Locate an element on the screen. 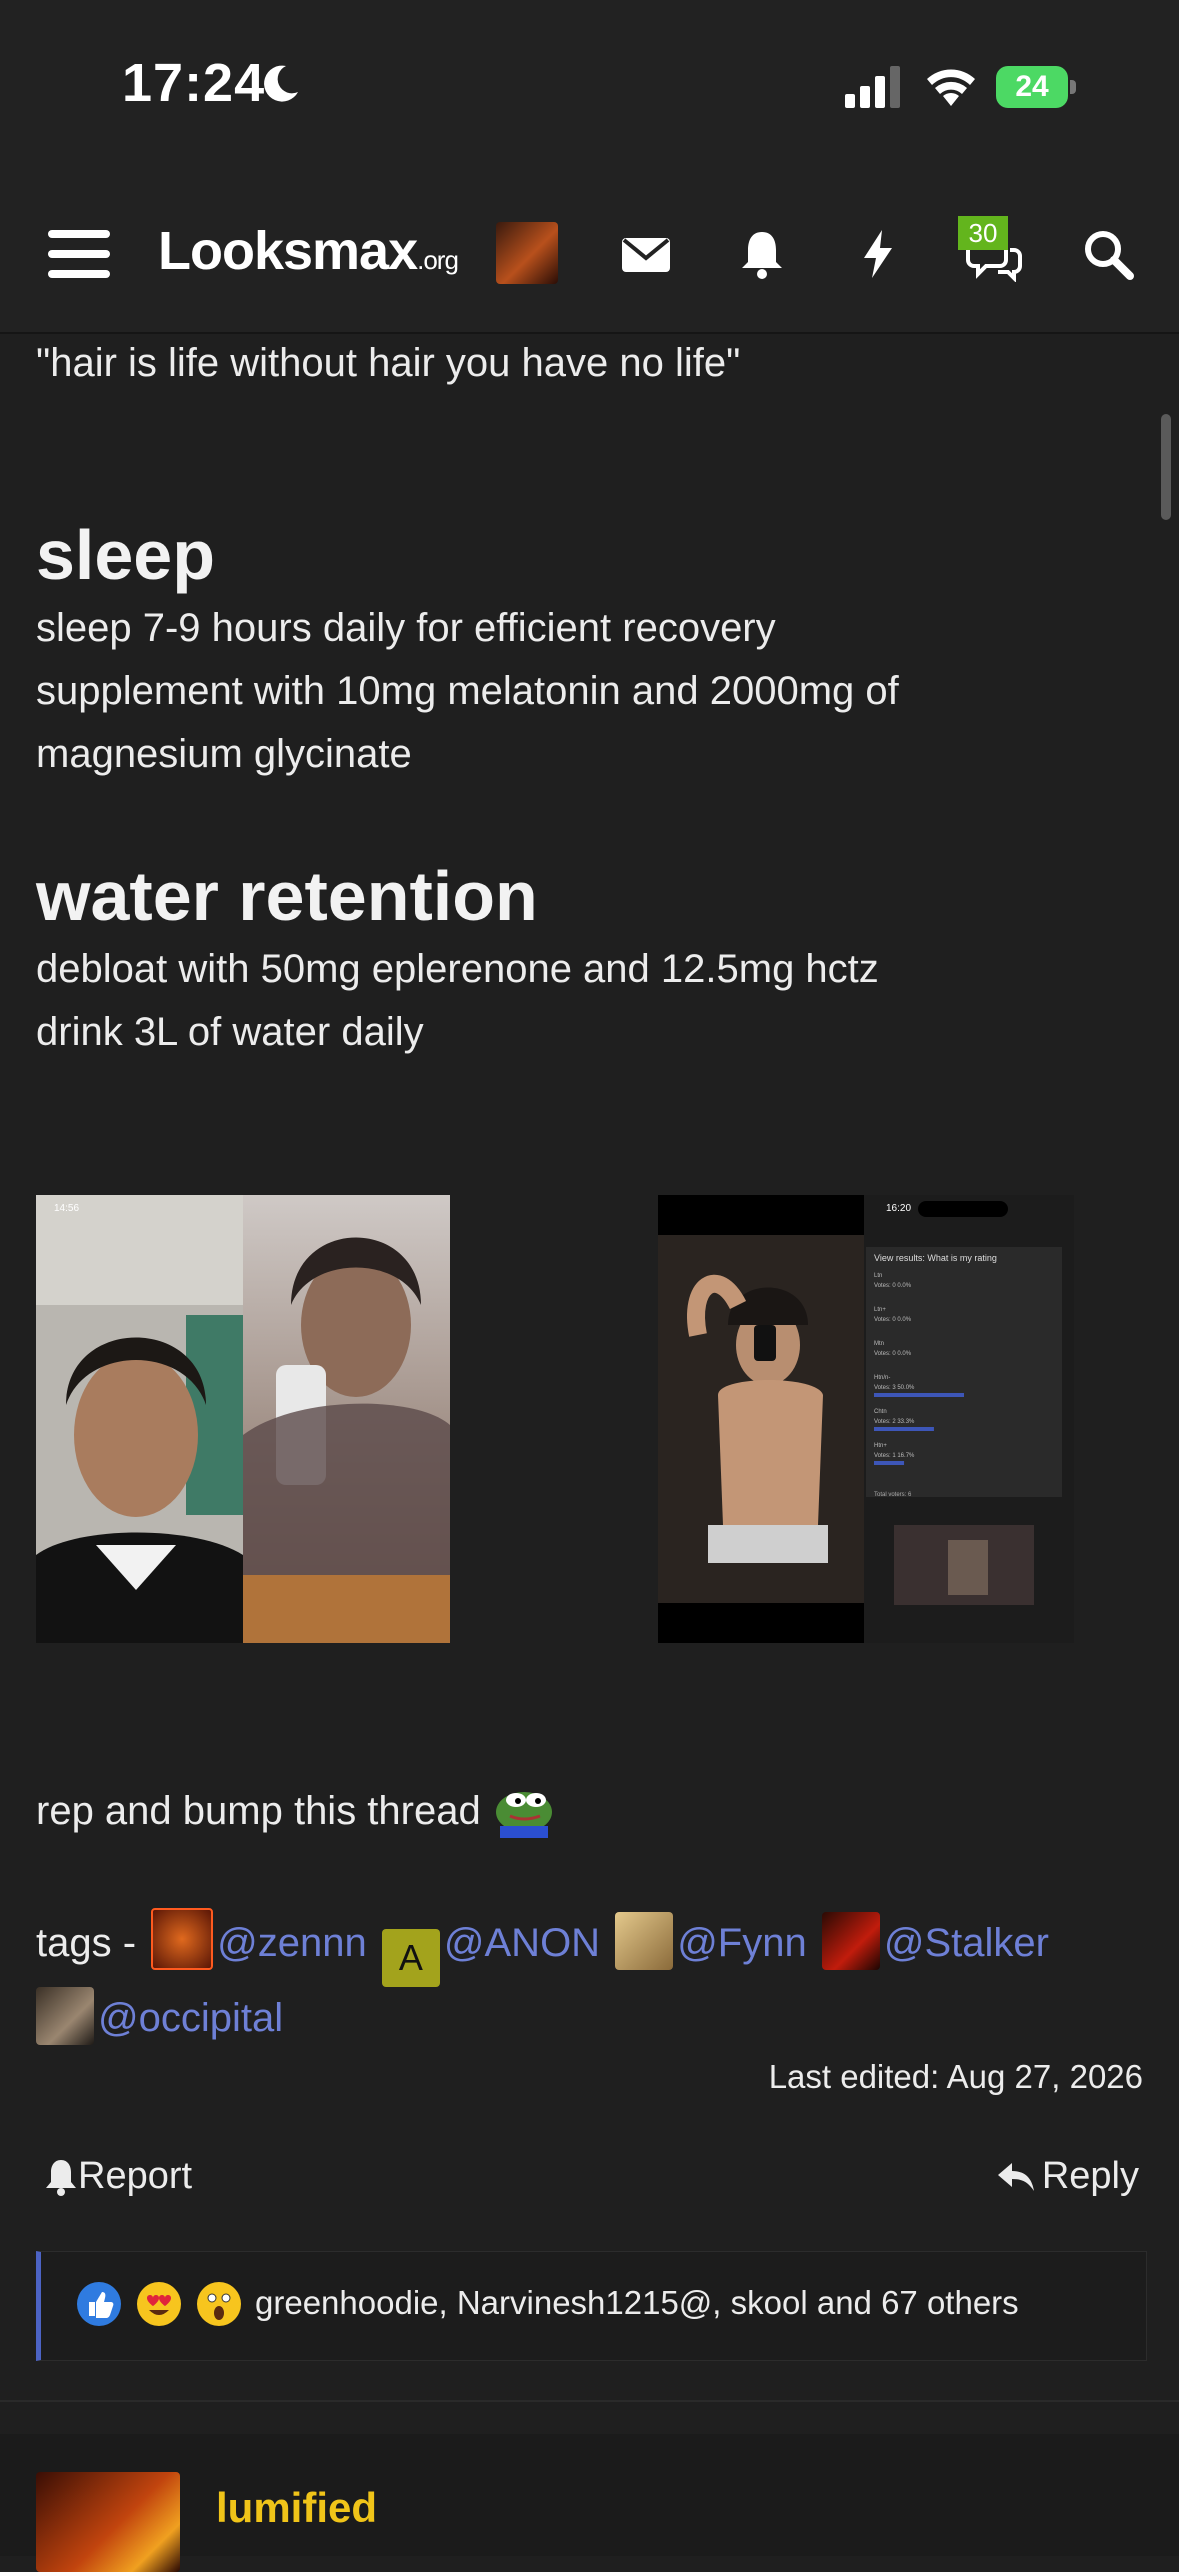 The width and height of the screenshot is (1179, 2572). report-label: Report is located at coordinates (135, 2176).